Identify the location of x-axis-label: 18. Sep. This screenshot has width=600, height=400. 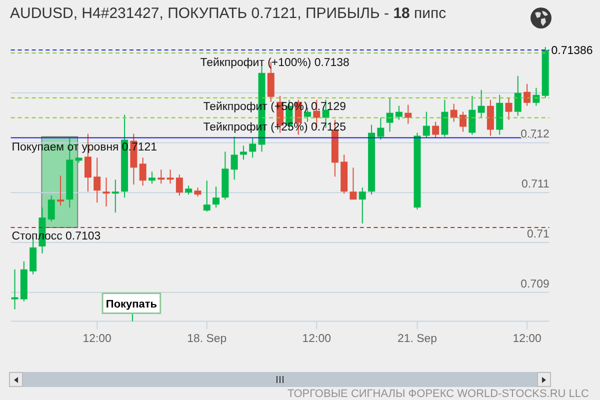
(207, 339).